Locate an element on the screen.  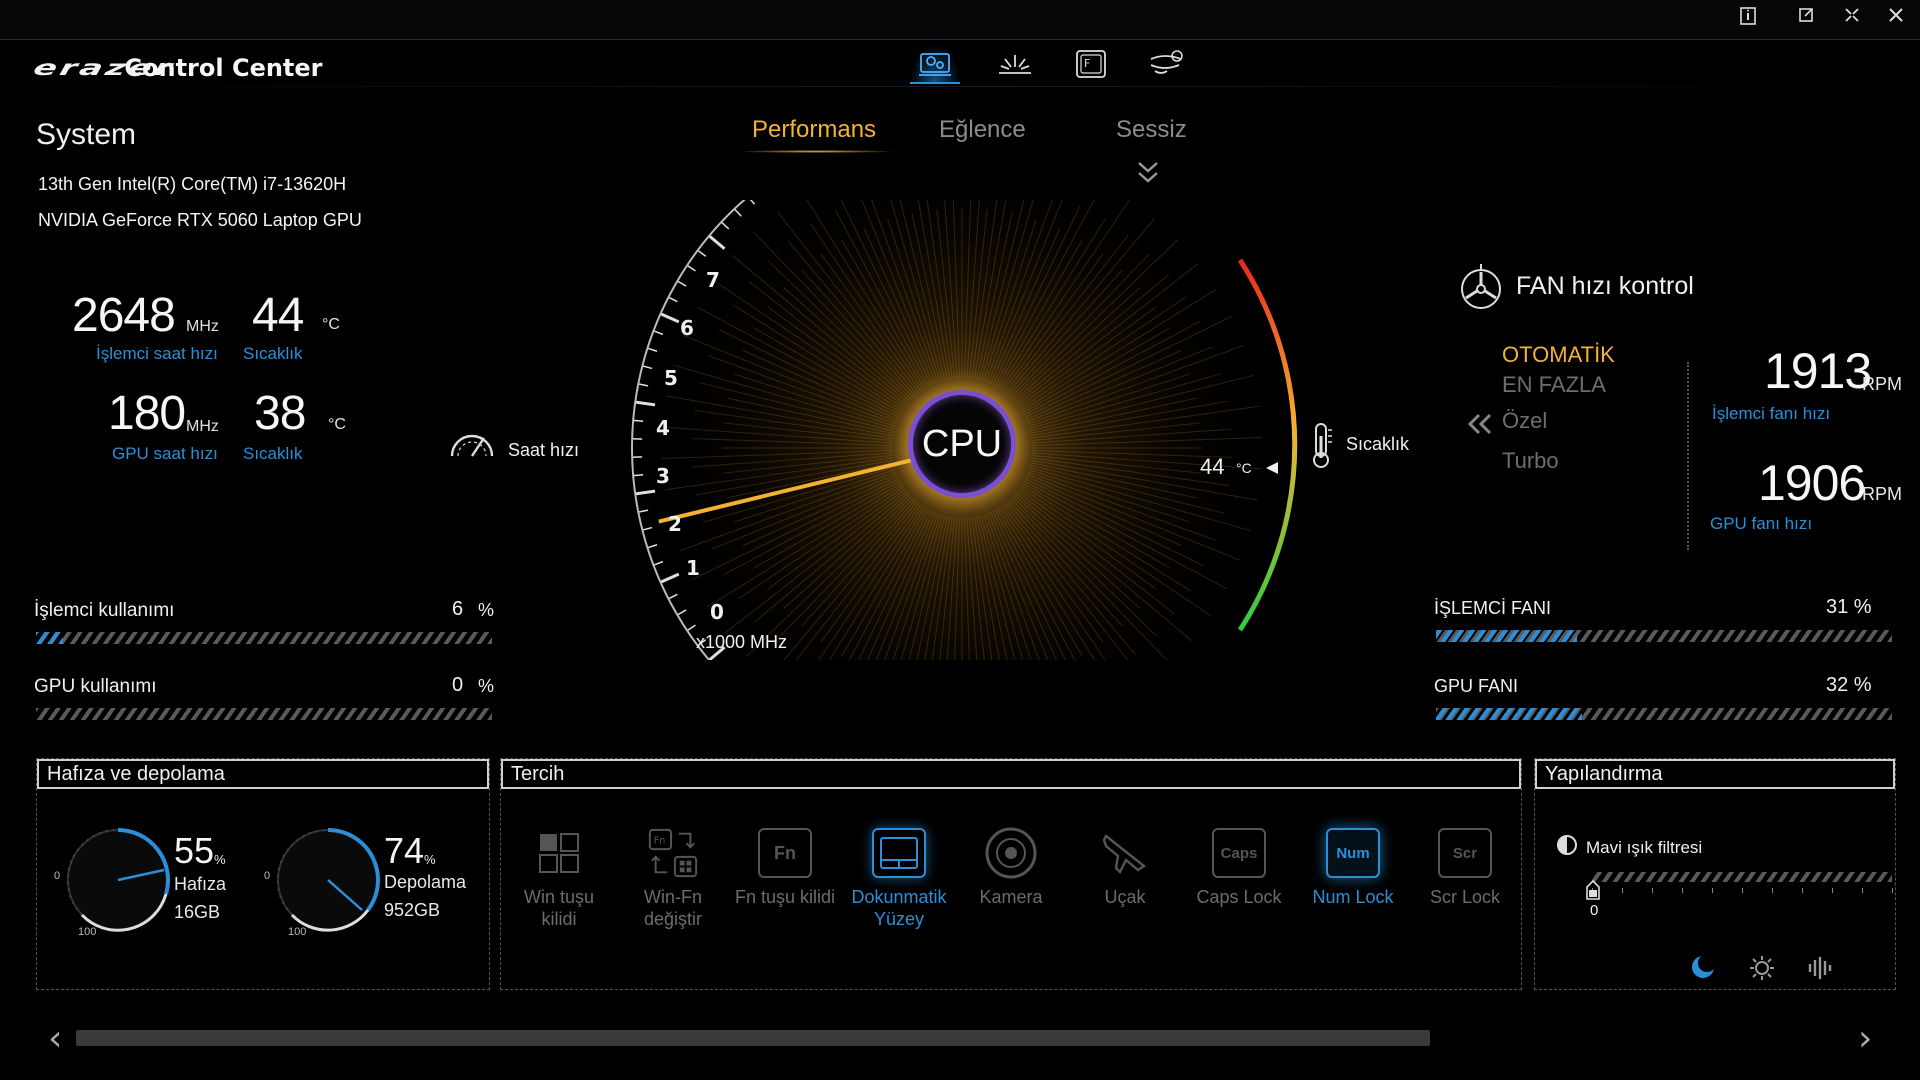
num-lock-label: Num Lock is located at coordinates (1353, 897).